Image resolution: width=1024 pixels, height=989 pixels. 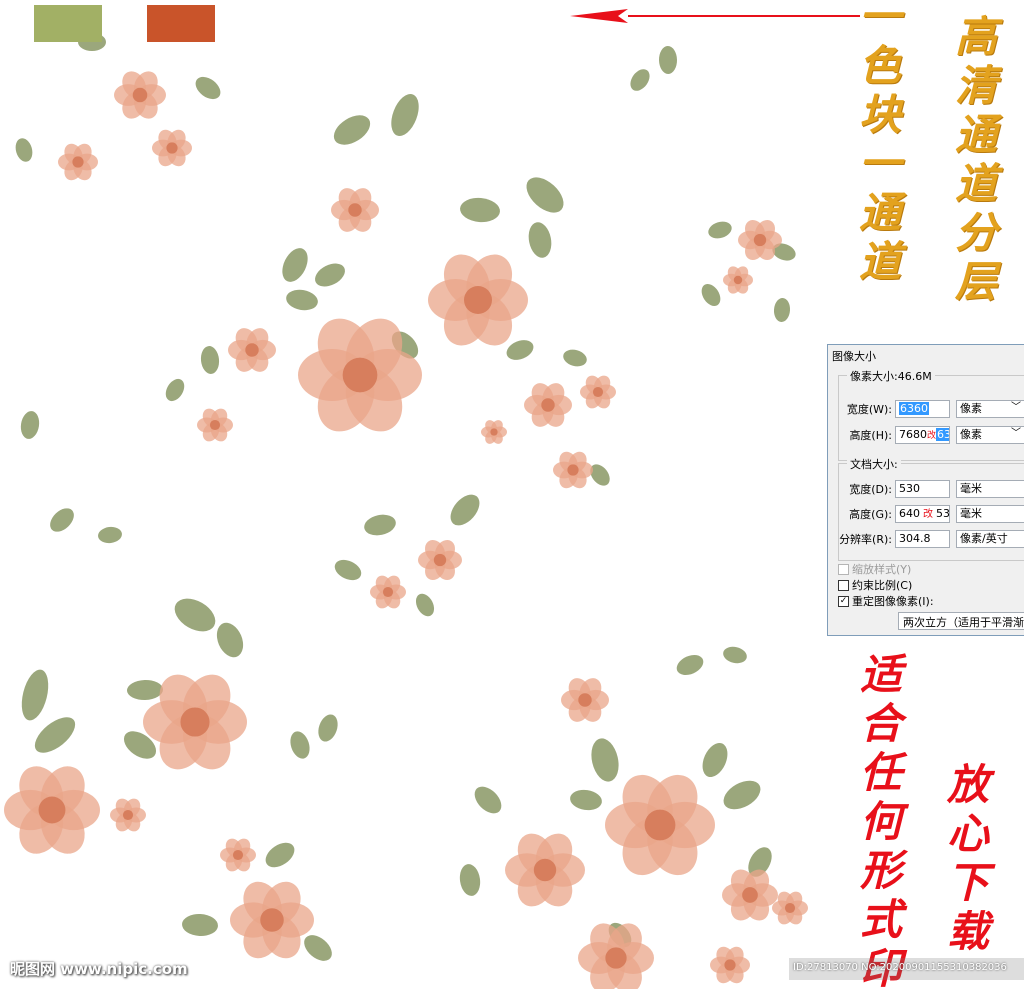 I want to click on resample-checkbox: ✓ 重定图像像素(I):, so click(x=886, y=601).